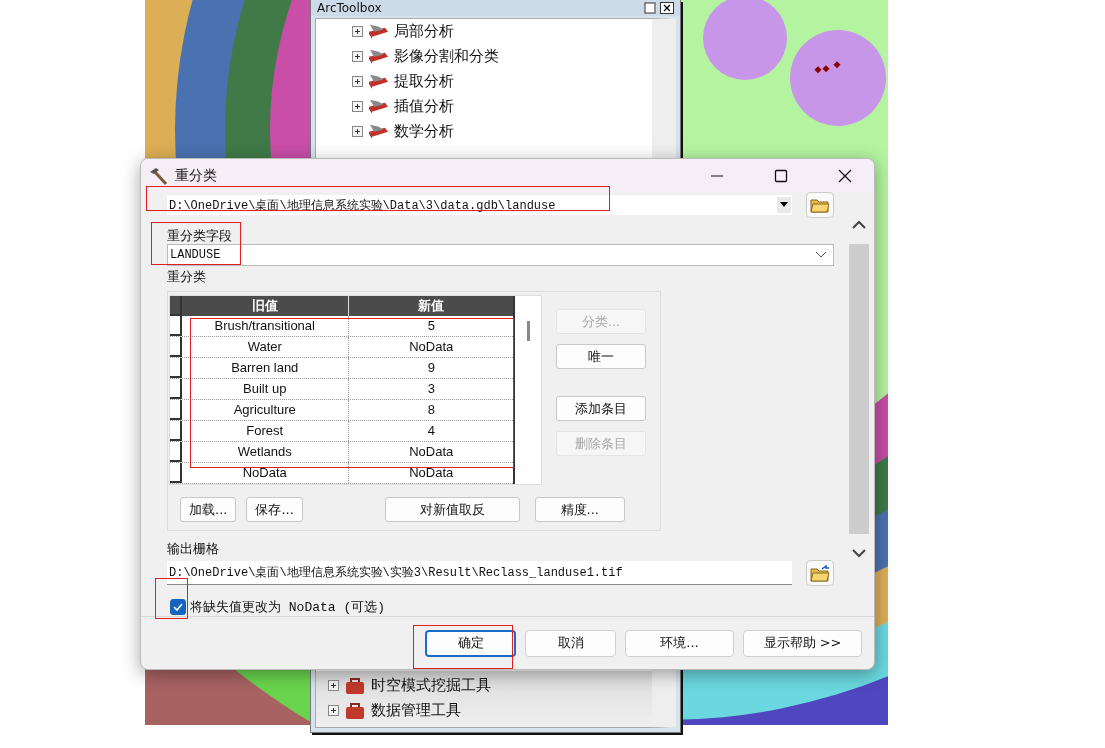  I want to click on table-cell: Water, so click(265, 347).